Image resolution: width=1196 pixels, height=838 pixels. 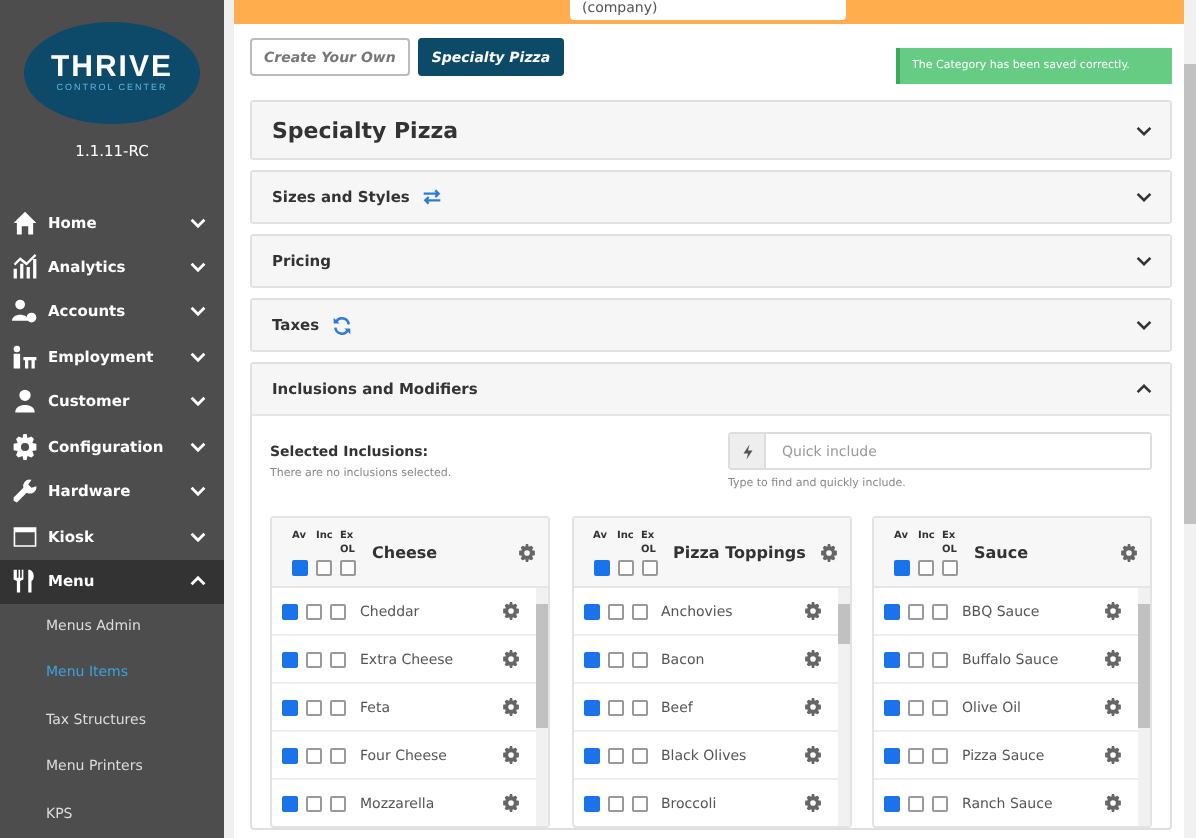 I want to click on bolt-icon, so click(x=747, y=451).